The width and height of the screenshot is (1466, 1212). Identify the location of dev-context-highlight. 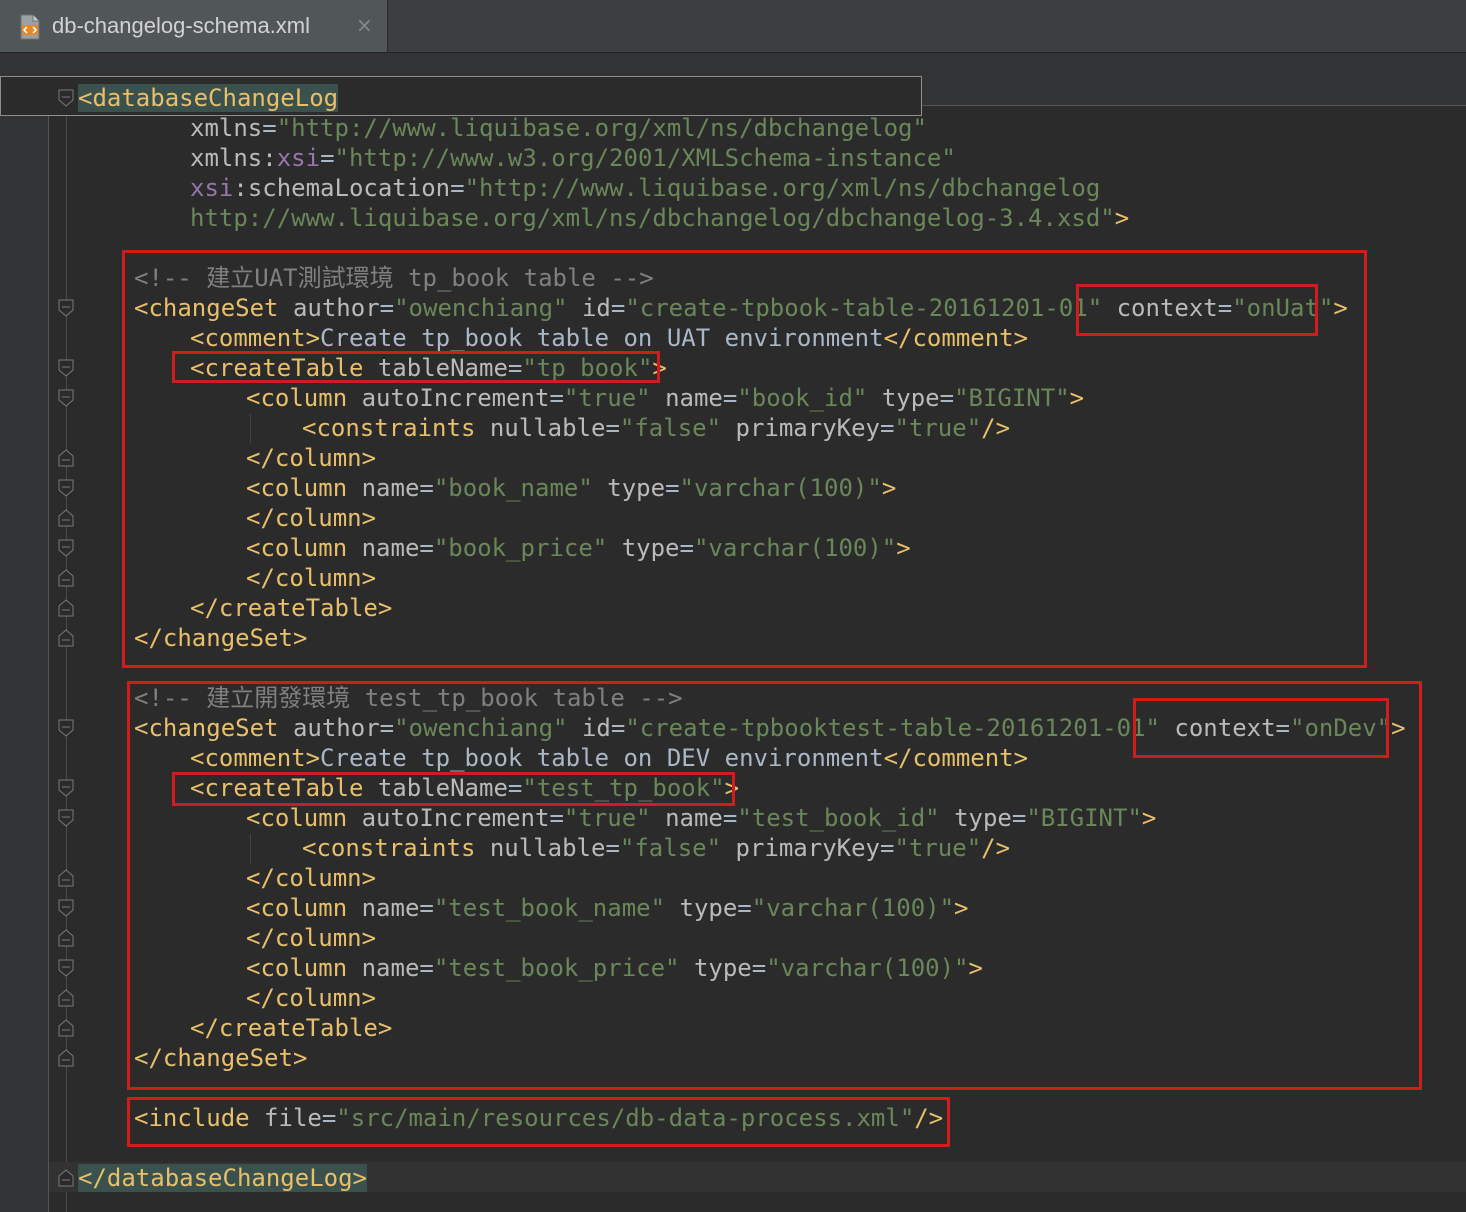
(1261, 728).